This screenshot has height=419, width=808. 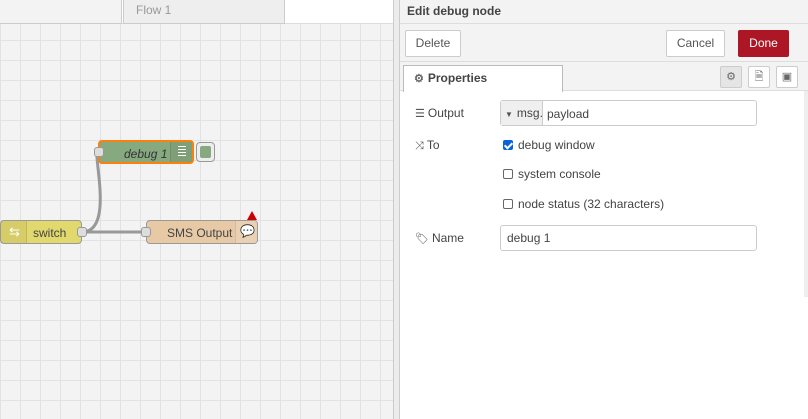 What do you see at coordinates (433, 145) in the screenshot?
I see `to-label-text: To` at bounding box center [433, 145].